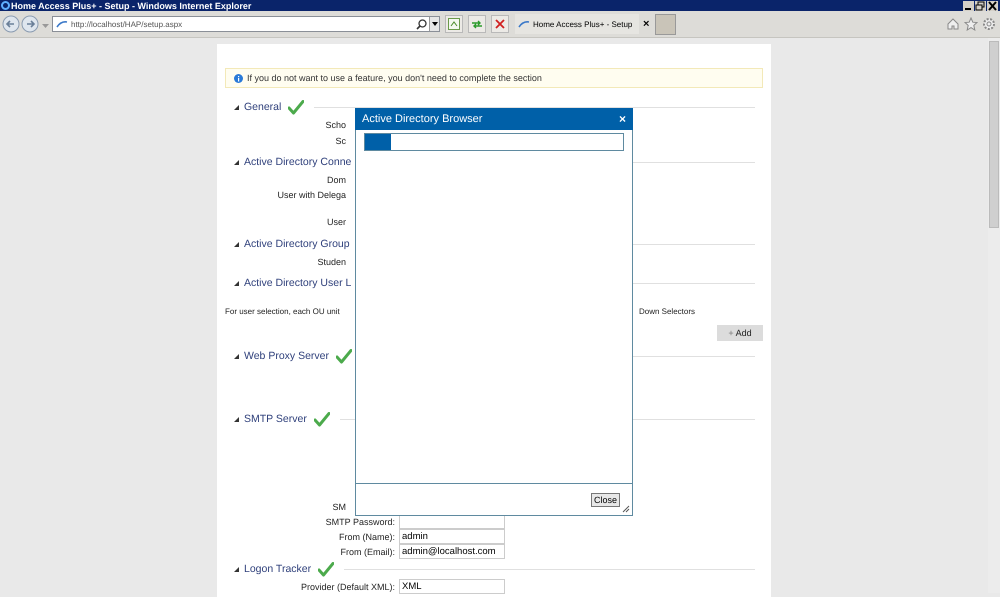 Image resolution: width=1000 pixels, height=597 pixels. I want to click on field-label: SM, so click(339, 507).